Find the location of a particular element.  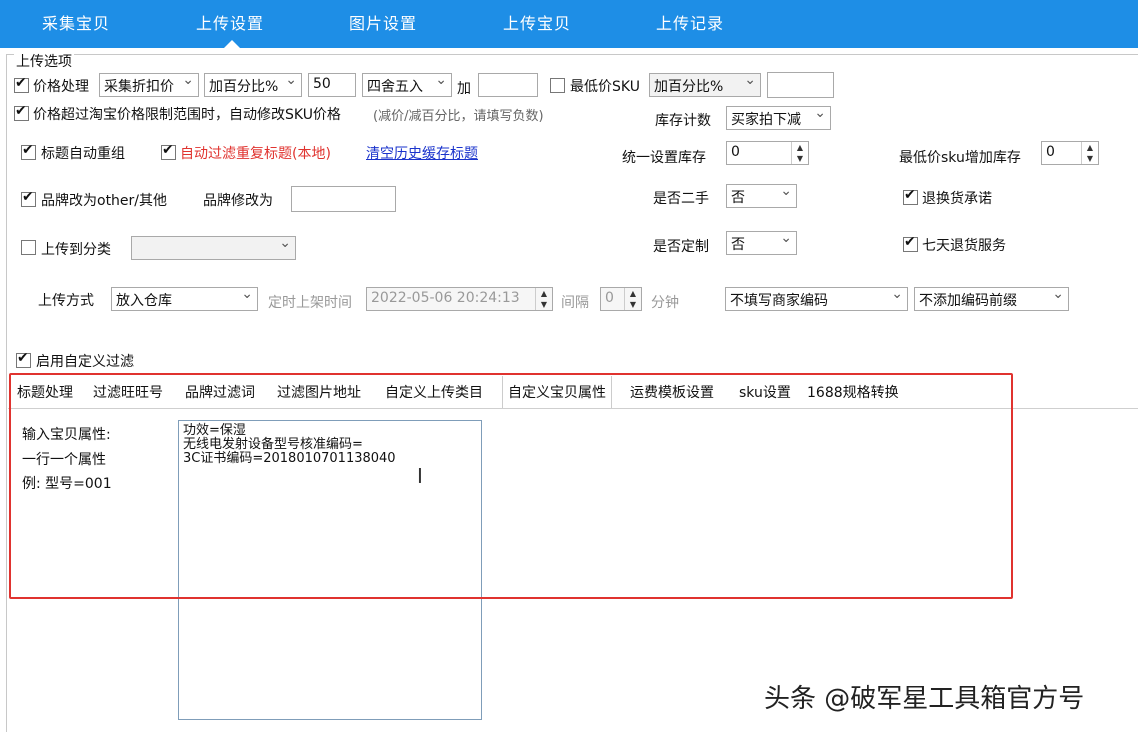

return-promise-checkbox is located at coordinates (910, 196).